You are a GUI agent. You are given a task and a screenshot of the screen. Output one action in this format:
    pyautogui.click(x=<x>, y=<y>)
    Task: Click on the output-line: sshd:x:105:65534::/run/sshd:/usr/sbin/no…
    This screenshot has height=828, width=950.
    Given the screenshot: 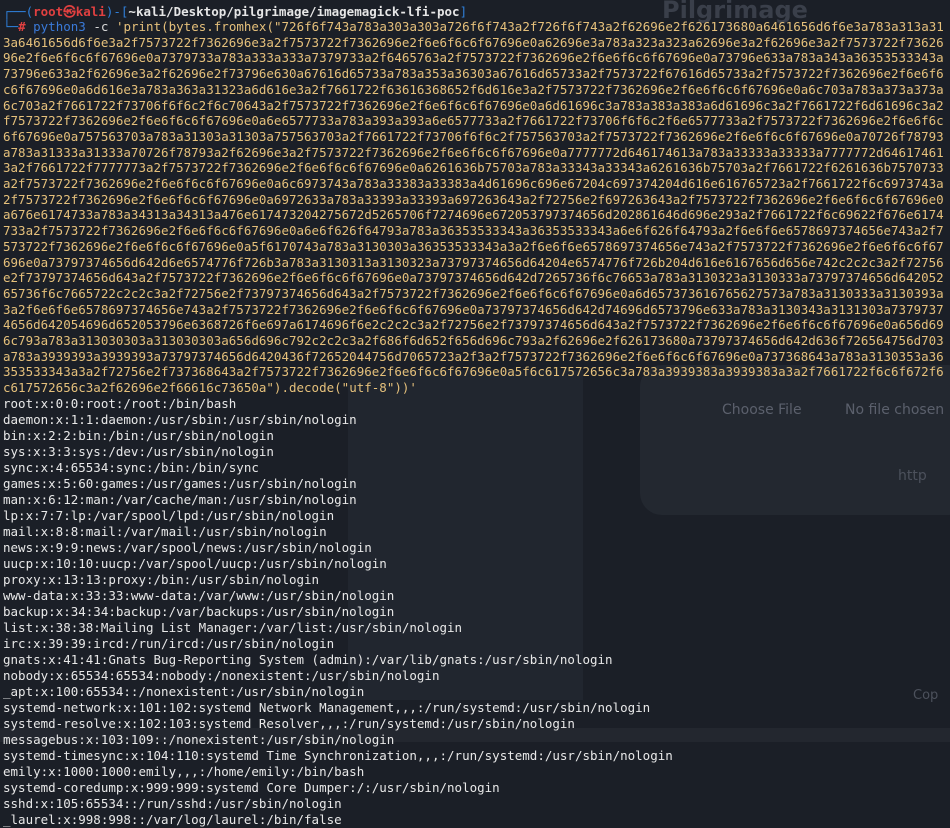 What is the action you would take?
    pyautogui.click(x=172, y=803)
    